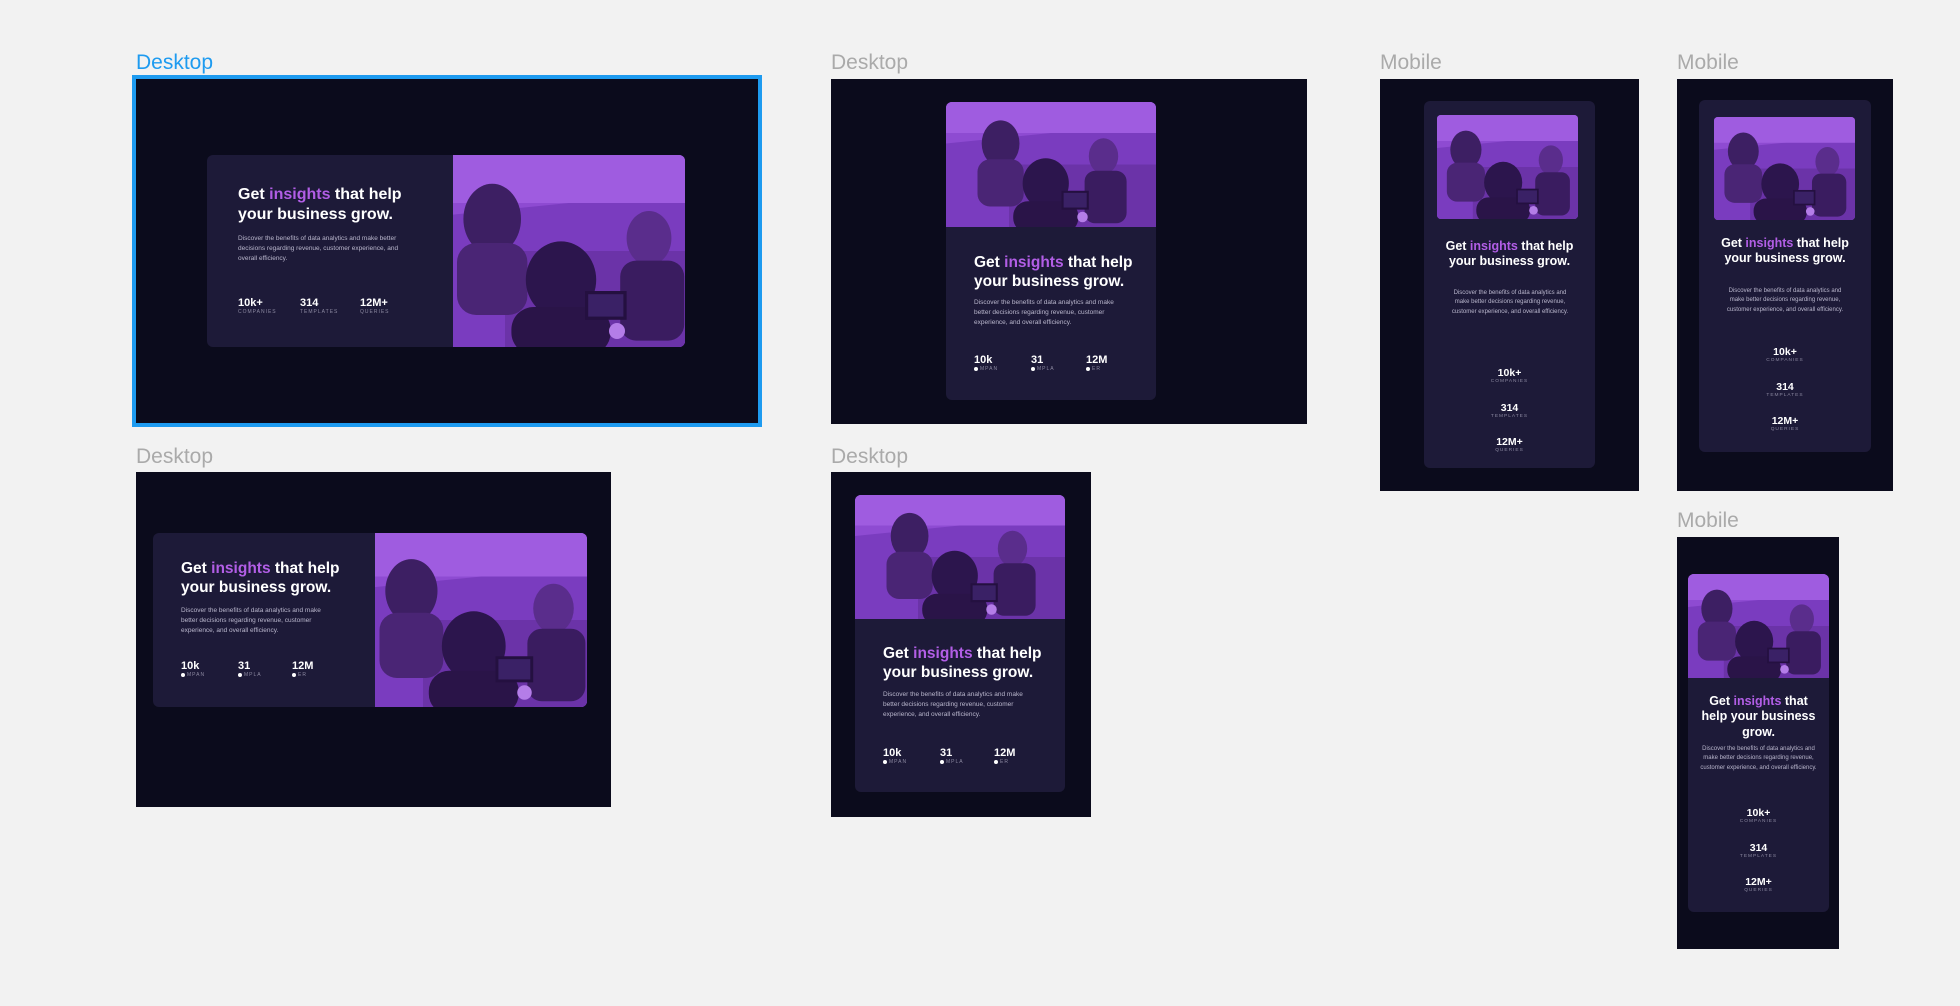 This screenshot has width=1960, height=1006. What do you see at coordinates (869, 456) in the screenshot?
I see `frame-label-desktop-4: Desktop` at bounding box center [869, 456].